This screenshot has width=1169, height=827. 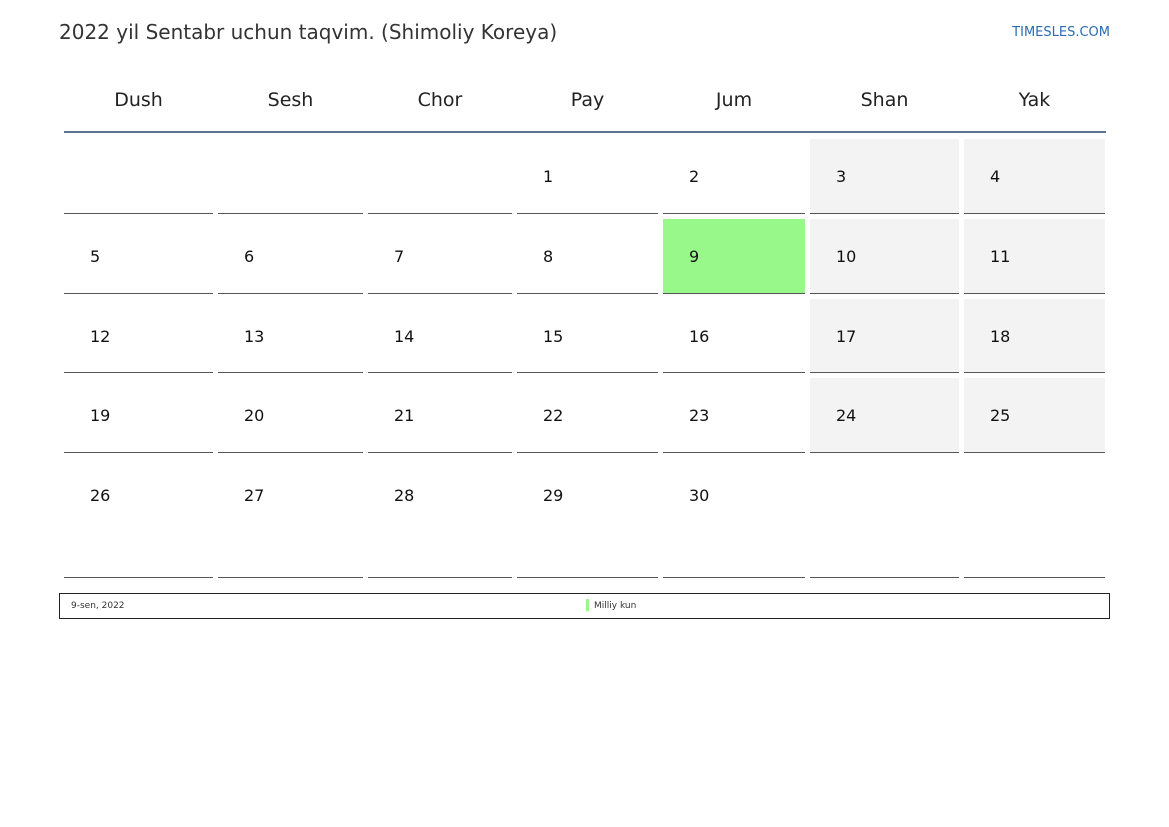 I want to click on weekday-header: Dush Sesh Chor Pay Jum Shan Yak, so click(x=584, y=100).